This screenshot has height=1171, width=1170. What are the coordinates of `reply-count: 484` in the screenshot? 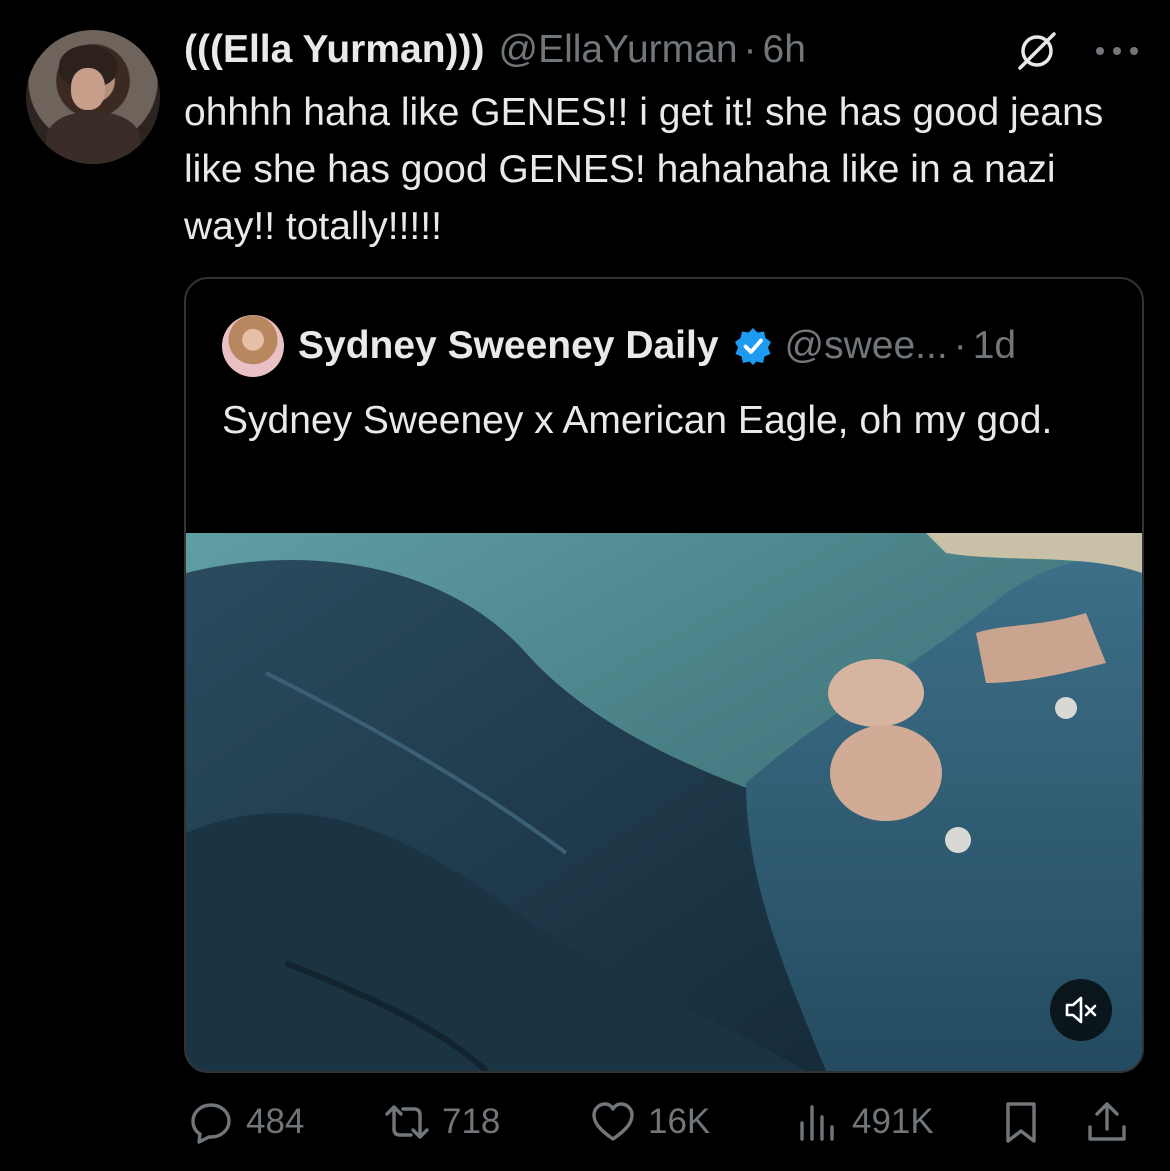 It's located at (275, 1121).